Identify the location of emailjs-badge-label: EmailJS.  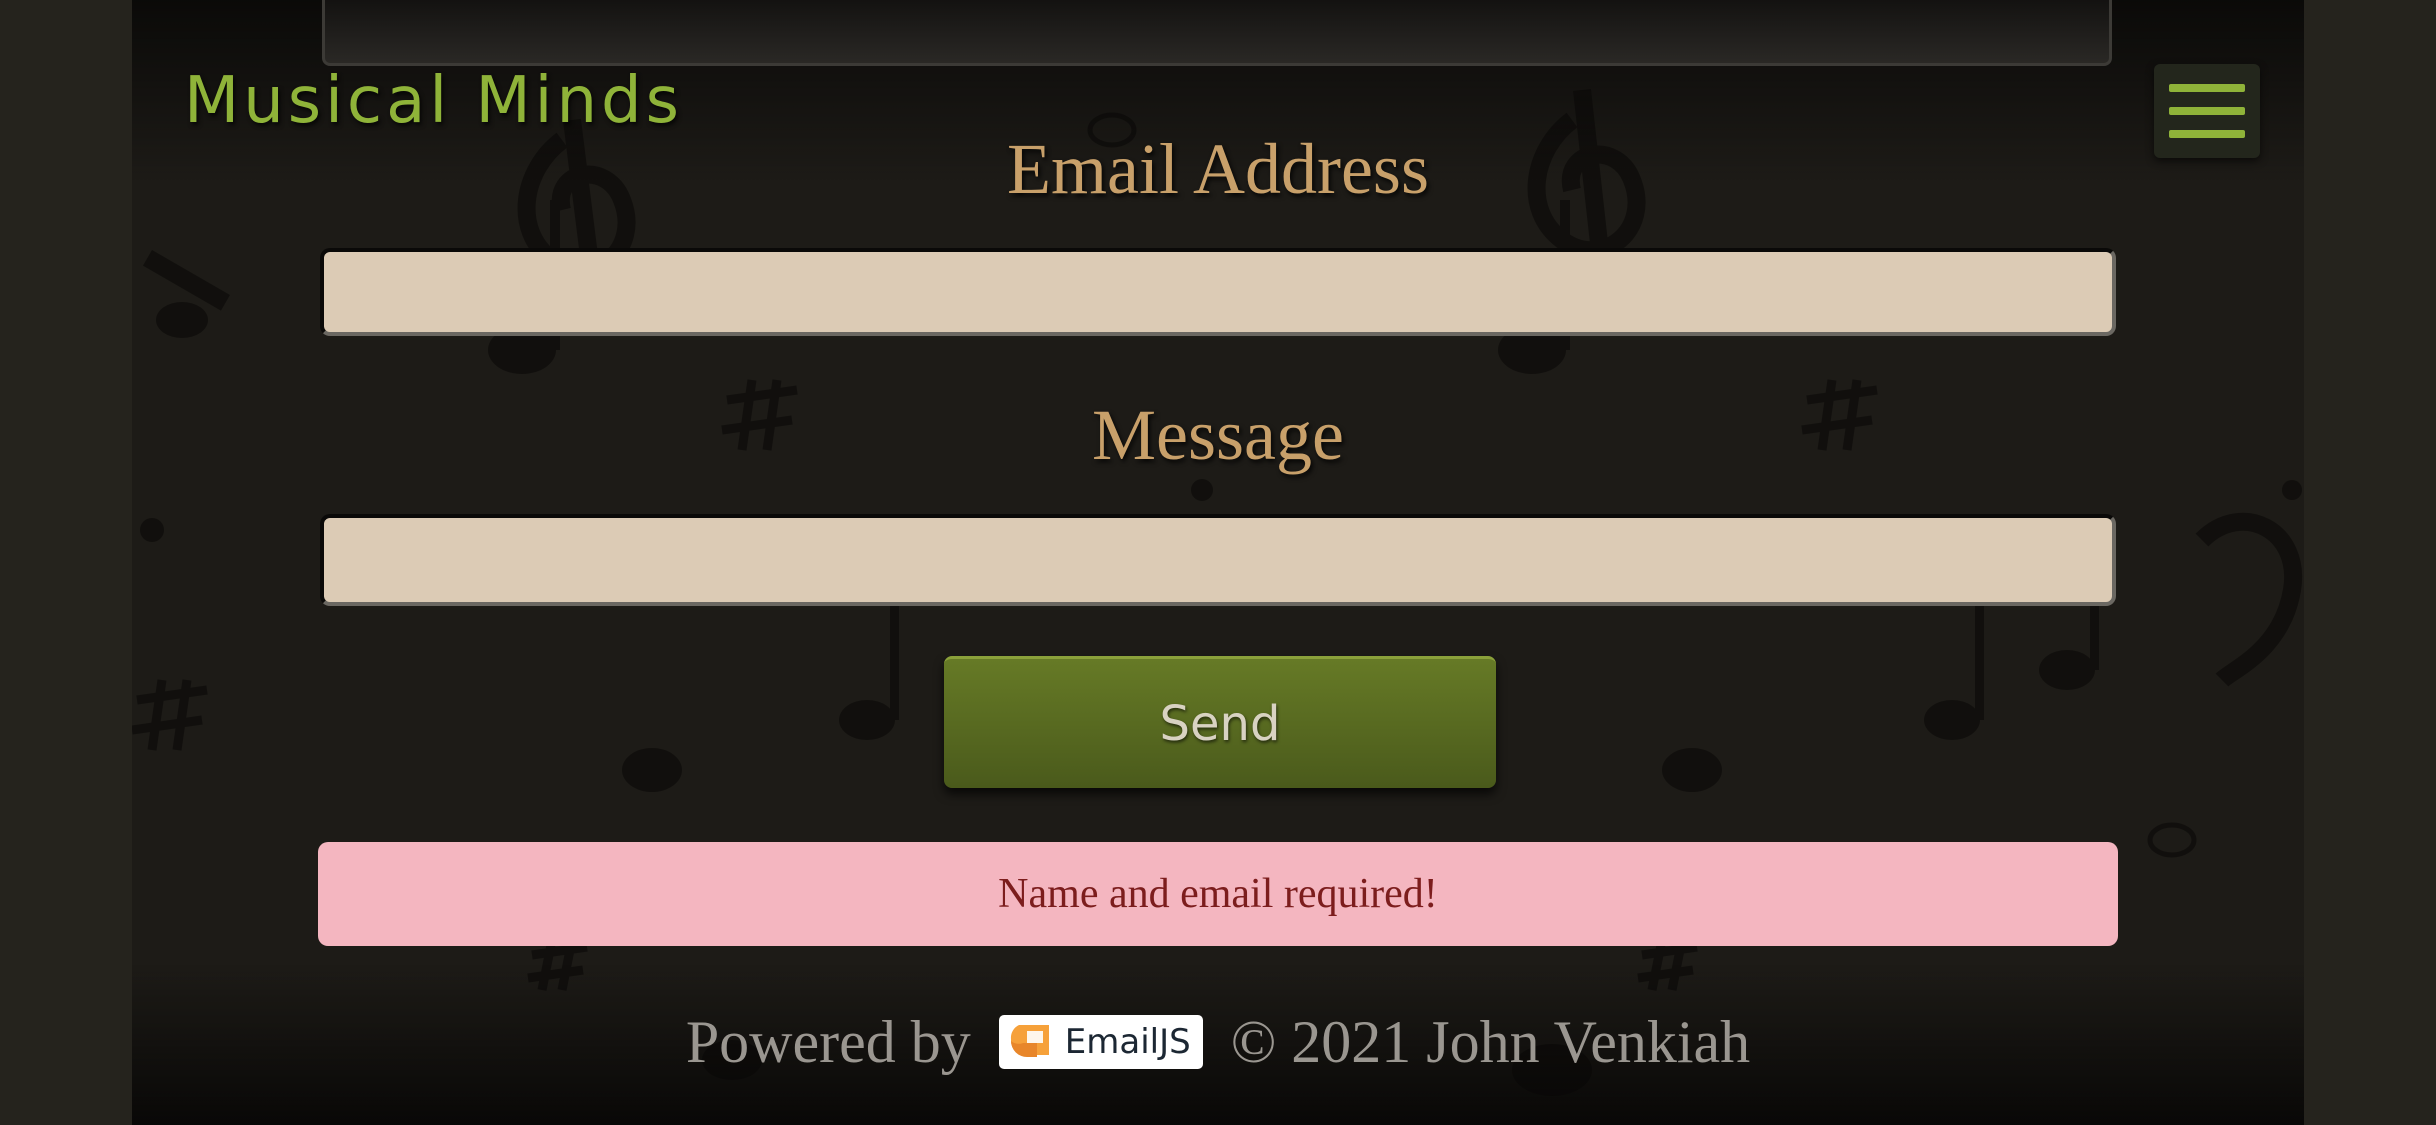
(1127, 1042).